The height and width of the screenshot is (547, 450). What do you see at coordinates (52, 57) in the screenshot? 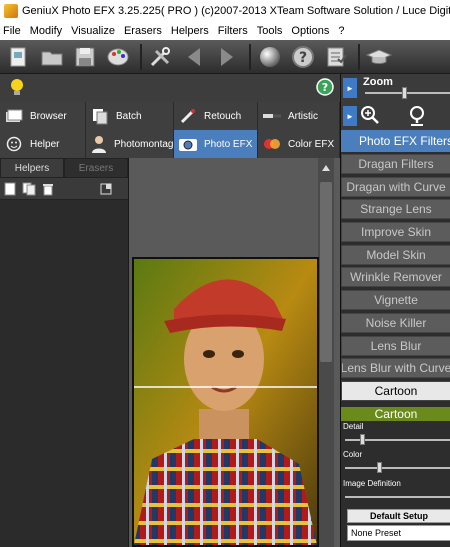
I see `open-folder-icon` at bounding box center [52, 57].